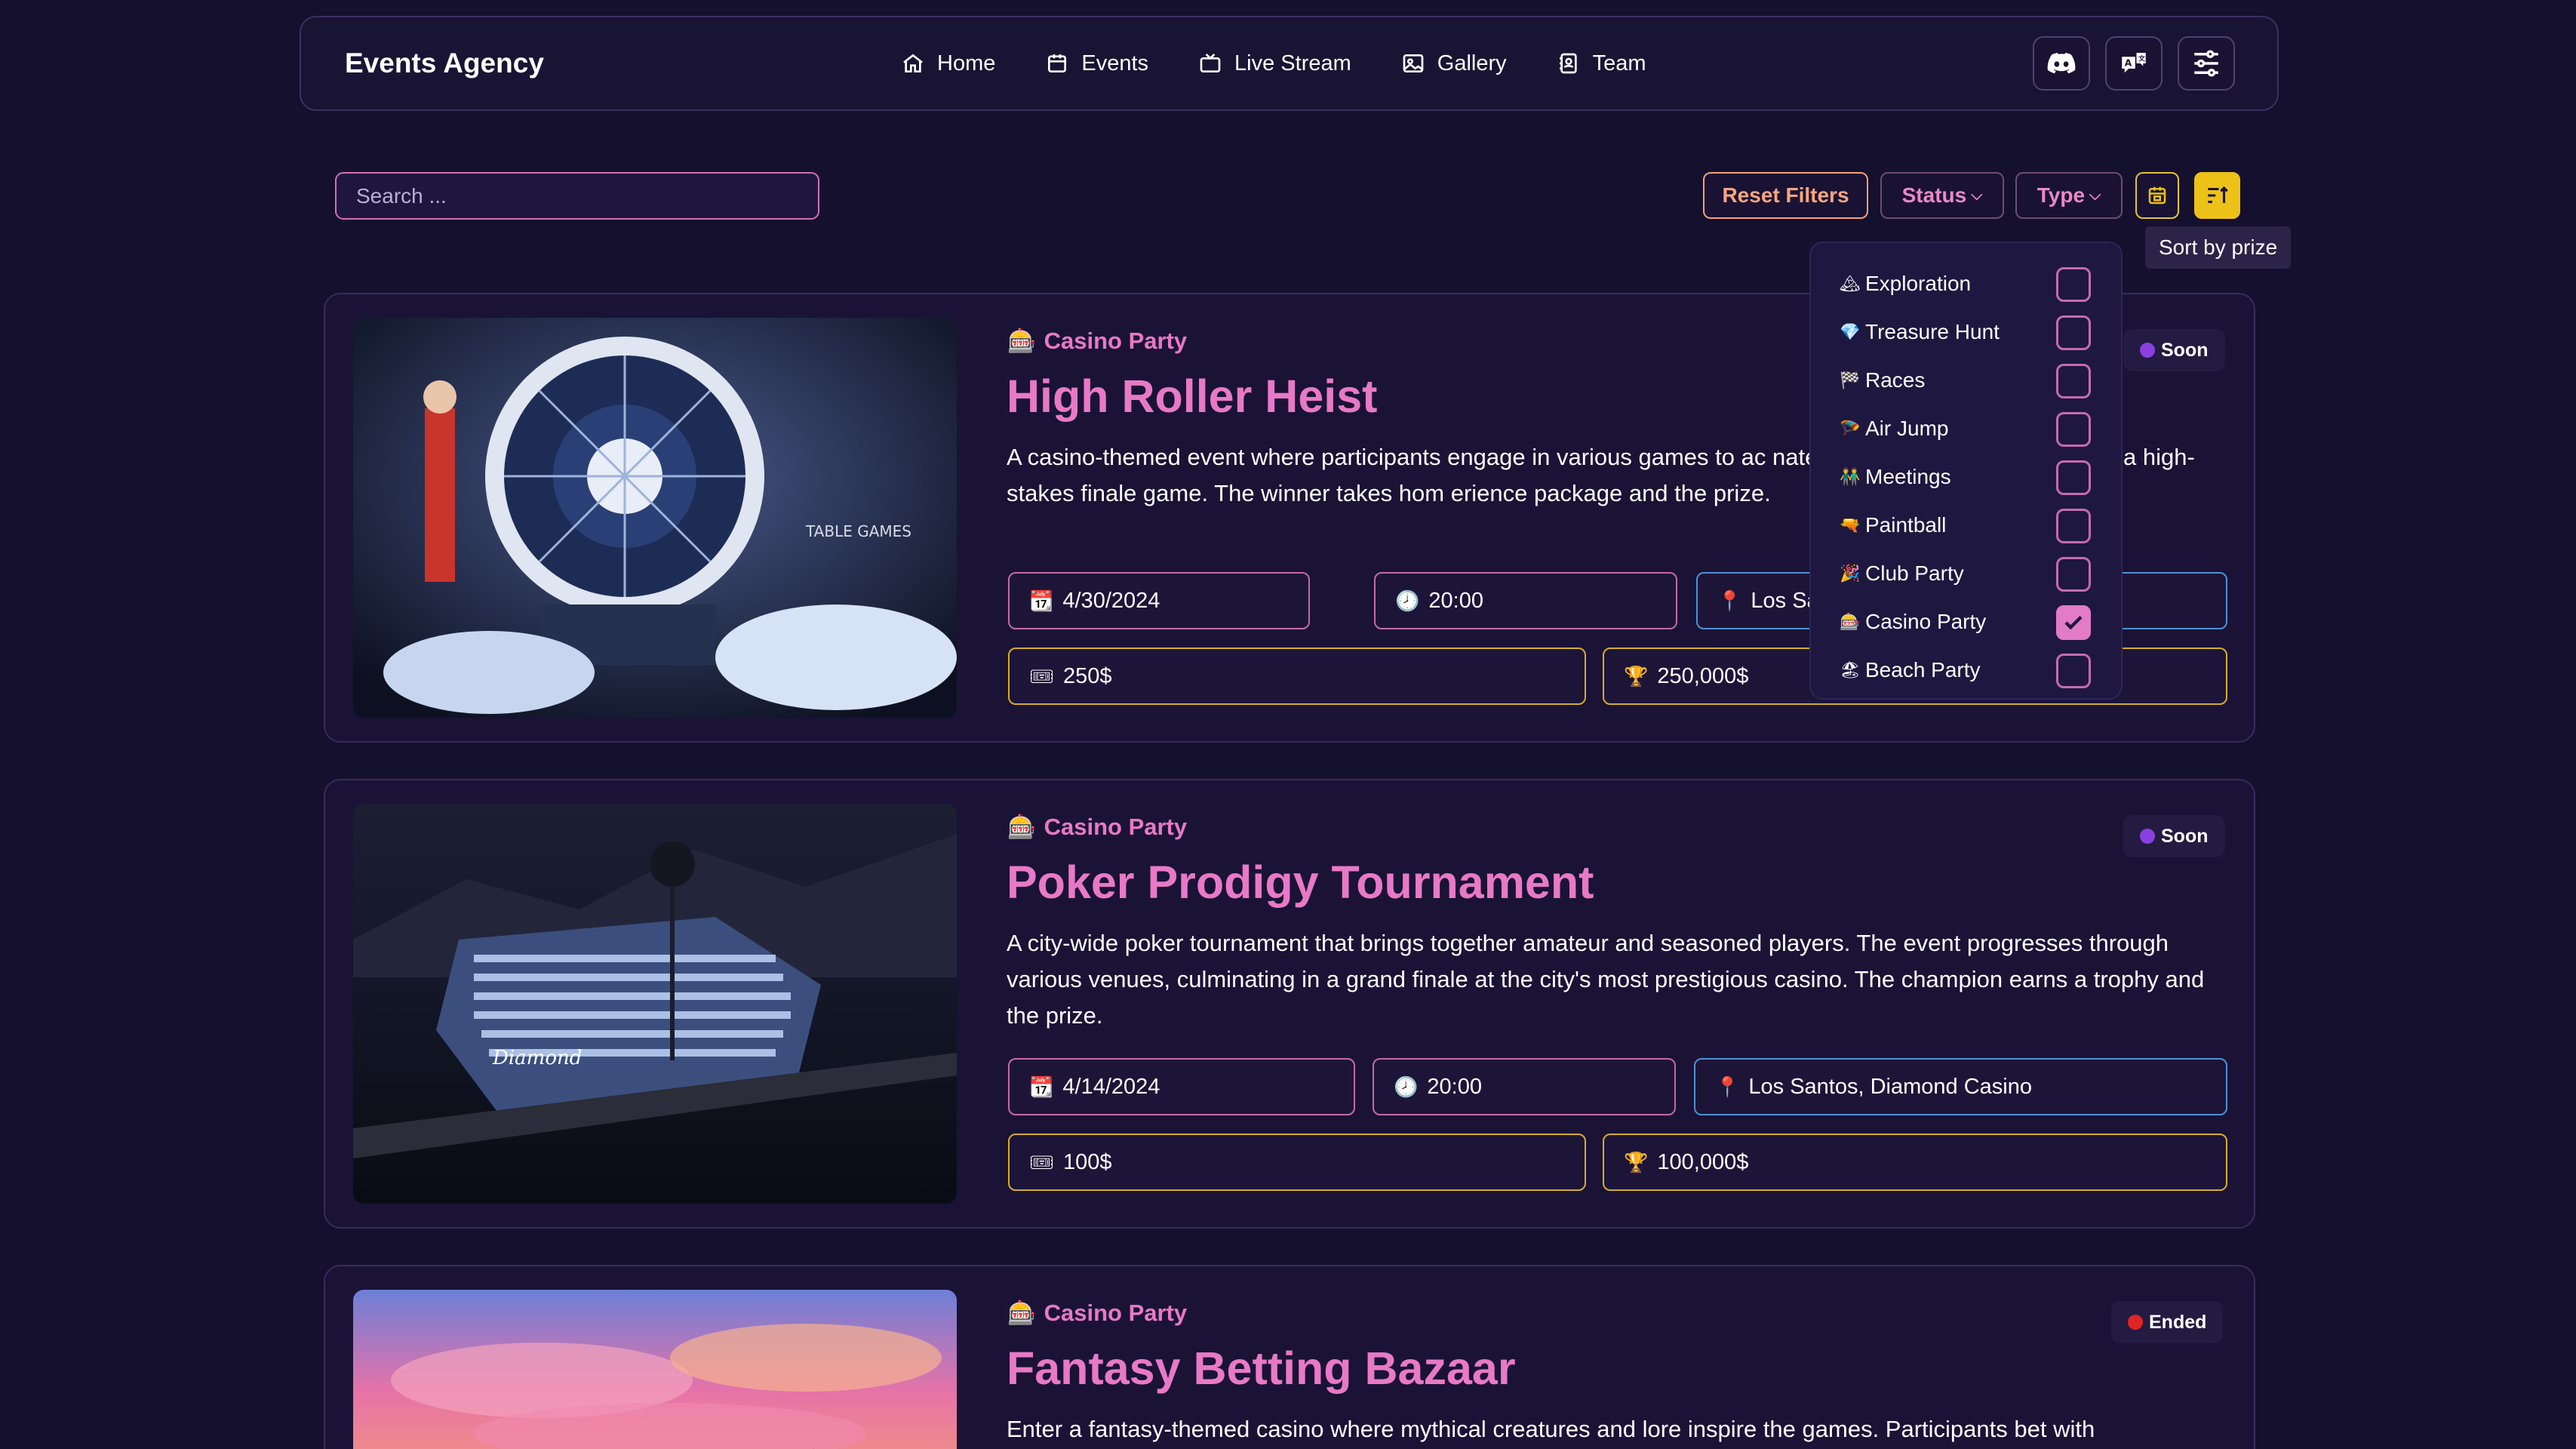 The image size is (2576, 1449). I want to click on event-image, so click(655, 1369).